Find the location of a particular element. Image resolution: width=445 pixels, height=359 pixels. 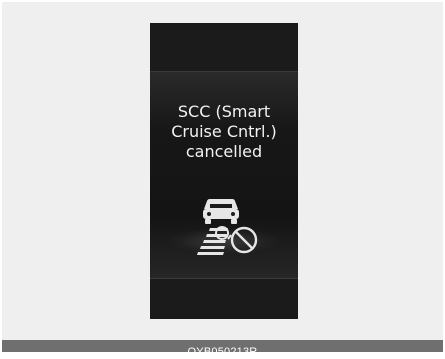

figure-code: OYB050213R is located at coordinates (222, 352).